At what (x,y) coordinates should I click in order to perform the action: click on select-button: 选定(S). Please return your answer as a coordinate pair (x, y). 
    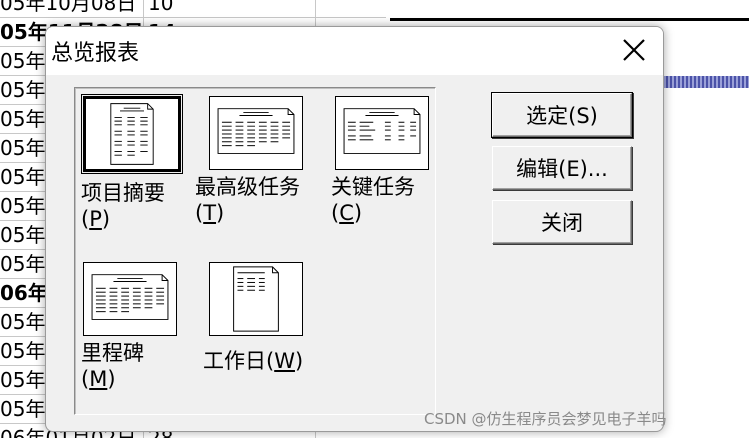
    Looking at the image, I should click on (562, 115).